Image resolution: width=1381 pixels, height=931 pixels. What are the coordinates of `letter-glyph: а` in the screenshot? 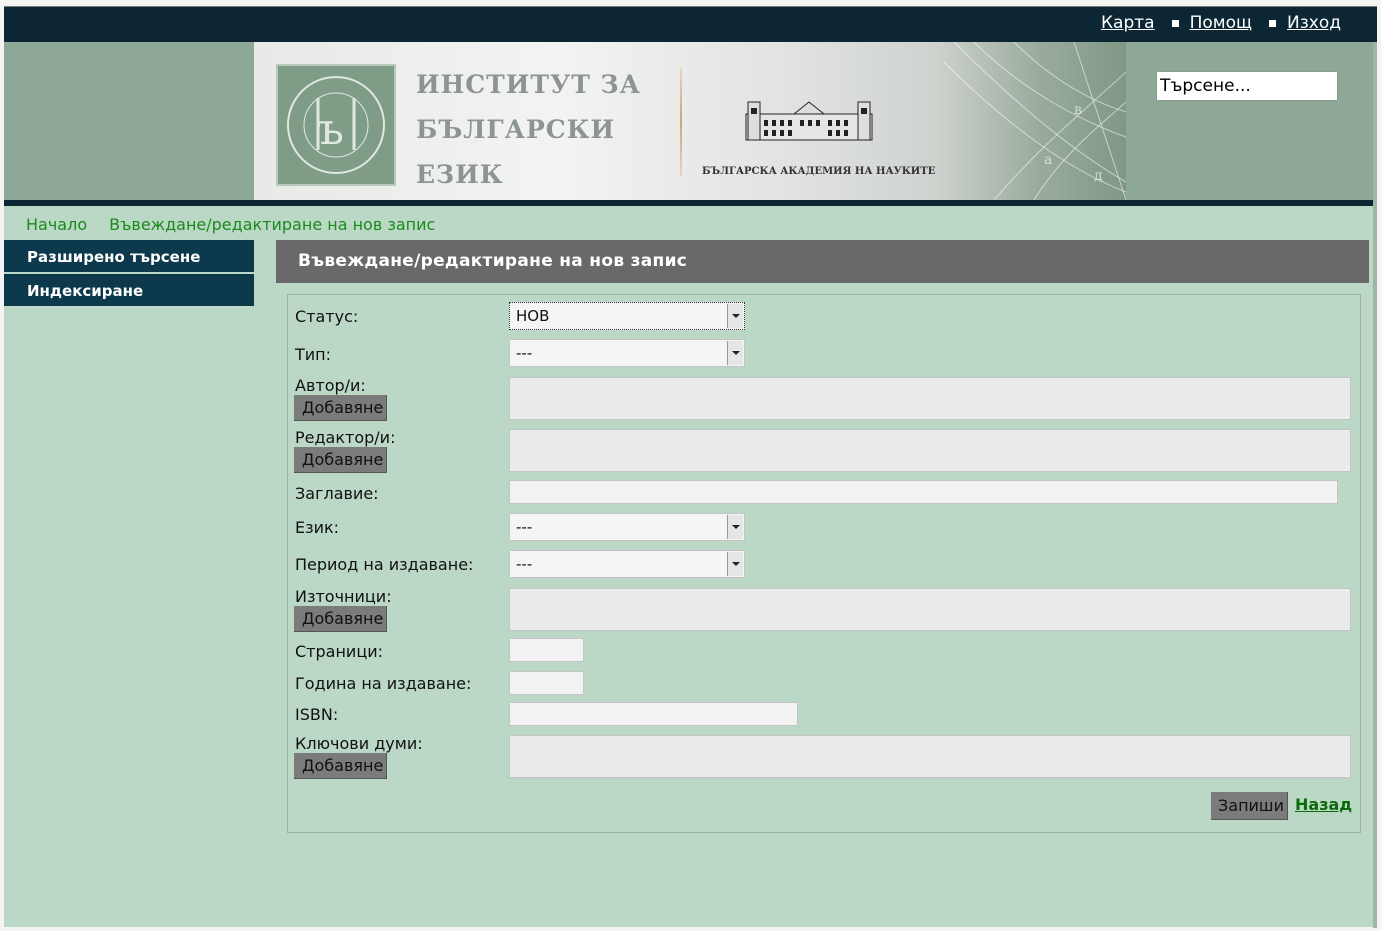 It's located at (1048, 160).